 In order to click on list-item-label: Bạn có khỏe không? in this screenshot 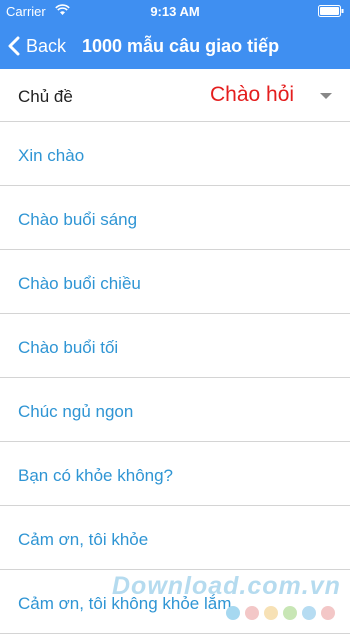, I will do `click(96, 475)`.